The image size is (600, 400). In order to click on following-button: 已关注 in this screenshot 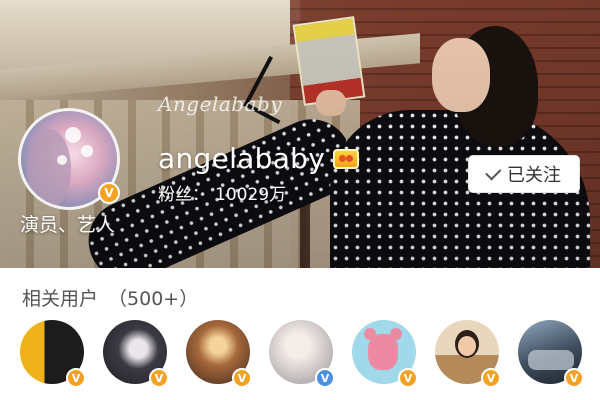, I will do `click(524, 174)`.